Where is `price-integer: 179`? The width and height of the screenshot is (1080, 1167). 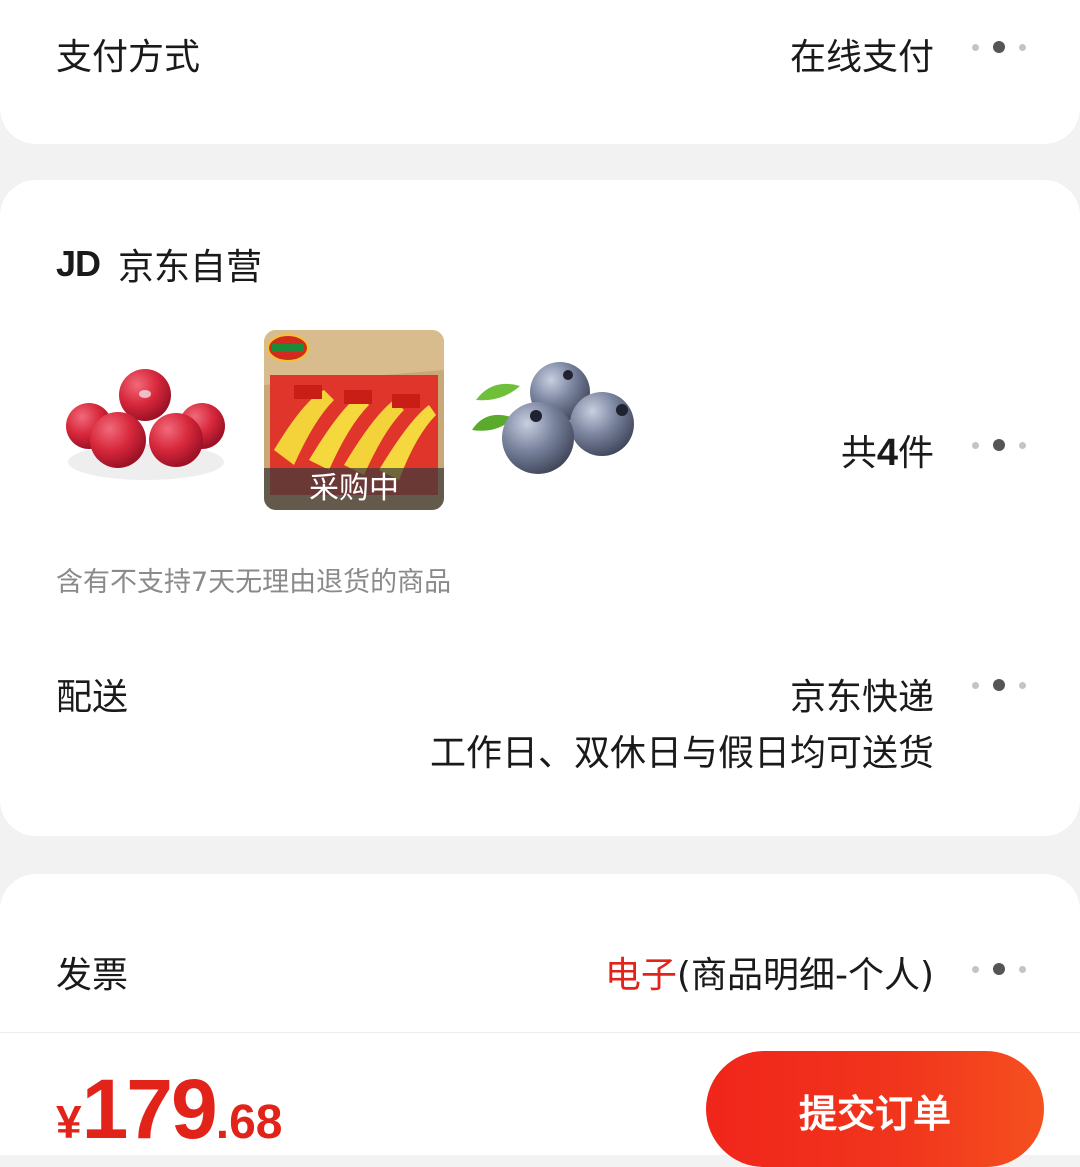 price-integer: 179 is located at coordinates (149, 1109).